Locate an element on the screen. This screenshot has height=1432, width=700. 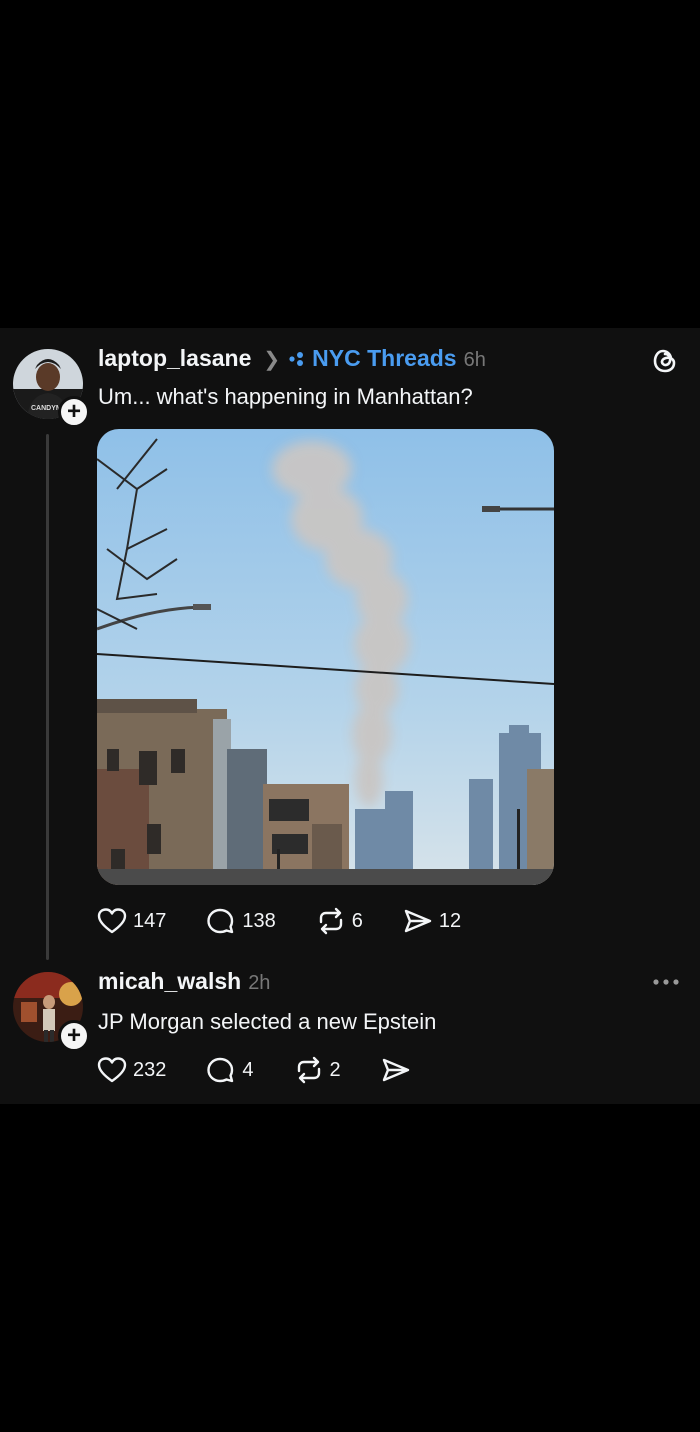
share-button: 12 is located at coordinates (432, 921).